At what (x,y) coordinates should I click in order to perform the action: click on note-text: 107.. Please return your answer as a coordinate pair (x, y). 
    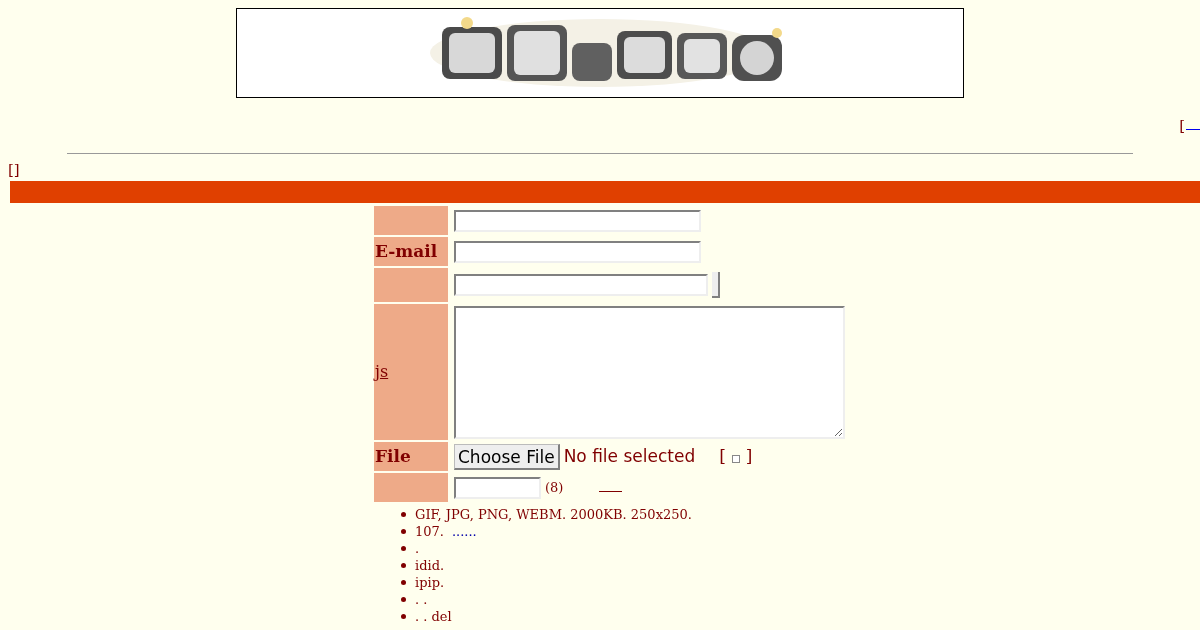
    Looking at the image, I should click on (429, 531).